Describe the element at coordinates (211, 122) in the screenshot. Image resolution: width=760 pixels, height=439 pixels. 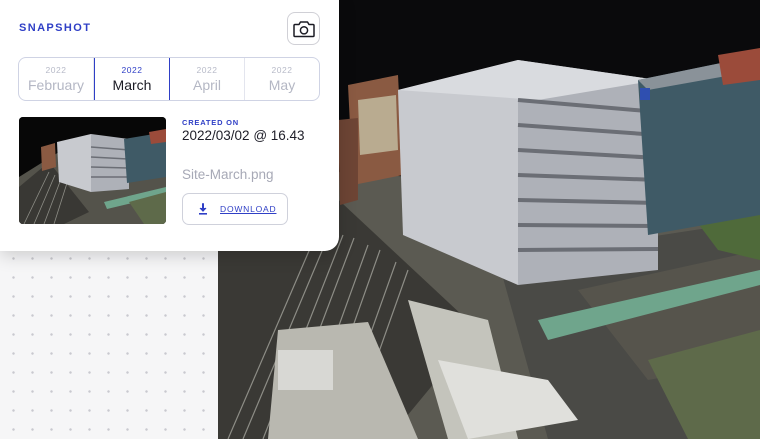
I see `created-on-label: CREATED ON` at that location.